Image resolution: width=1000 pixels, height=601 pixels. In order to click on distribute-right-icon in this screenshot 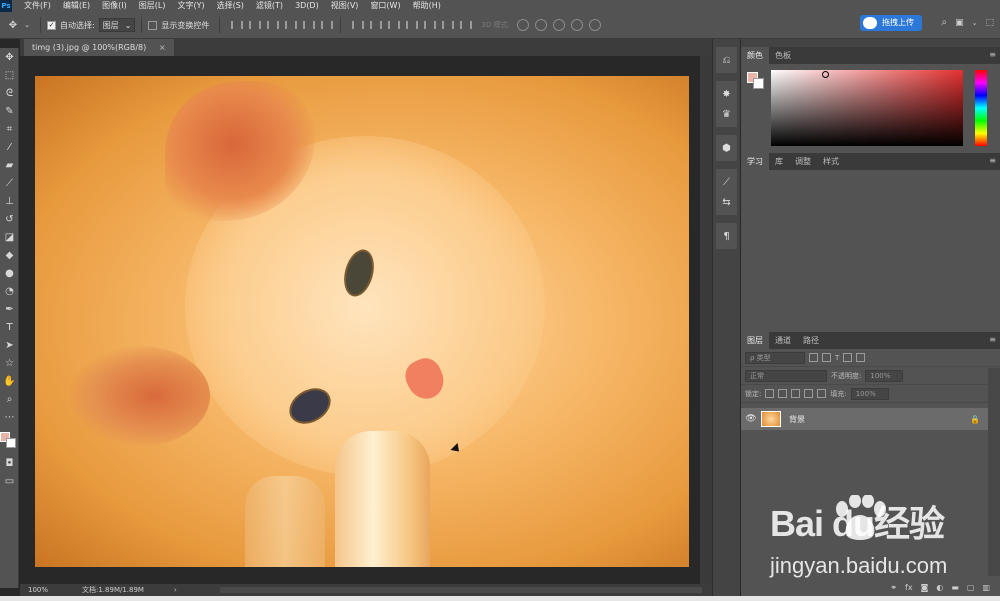, I will do `click(447, 25)`.